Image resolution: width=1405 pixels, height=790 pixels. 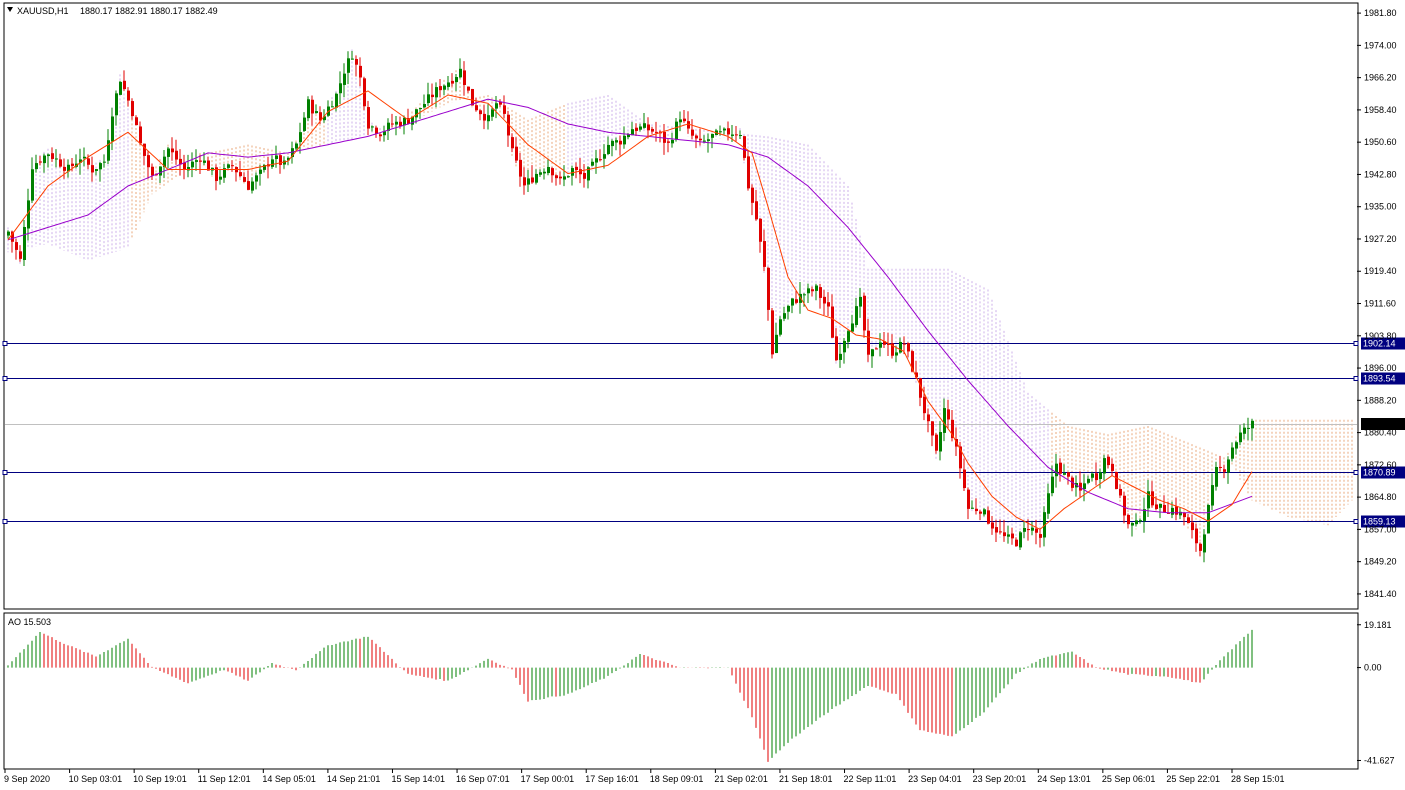 I want to click on price-tick-label: 1966.20, so click(x=1380, y=78).